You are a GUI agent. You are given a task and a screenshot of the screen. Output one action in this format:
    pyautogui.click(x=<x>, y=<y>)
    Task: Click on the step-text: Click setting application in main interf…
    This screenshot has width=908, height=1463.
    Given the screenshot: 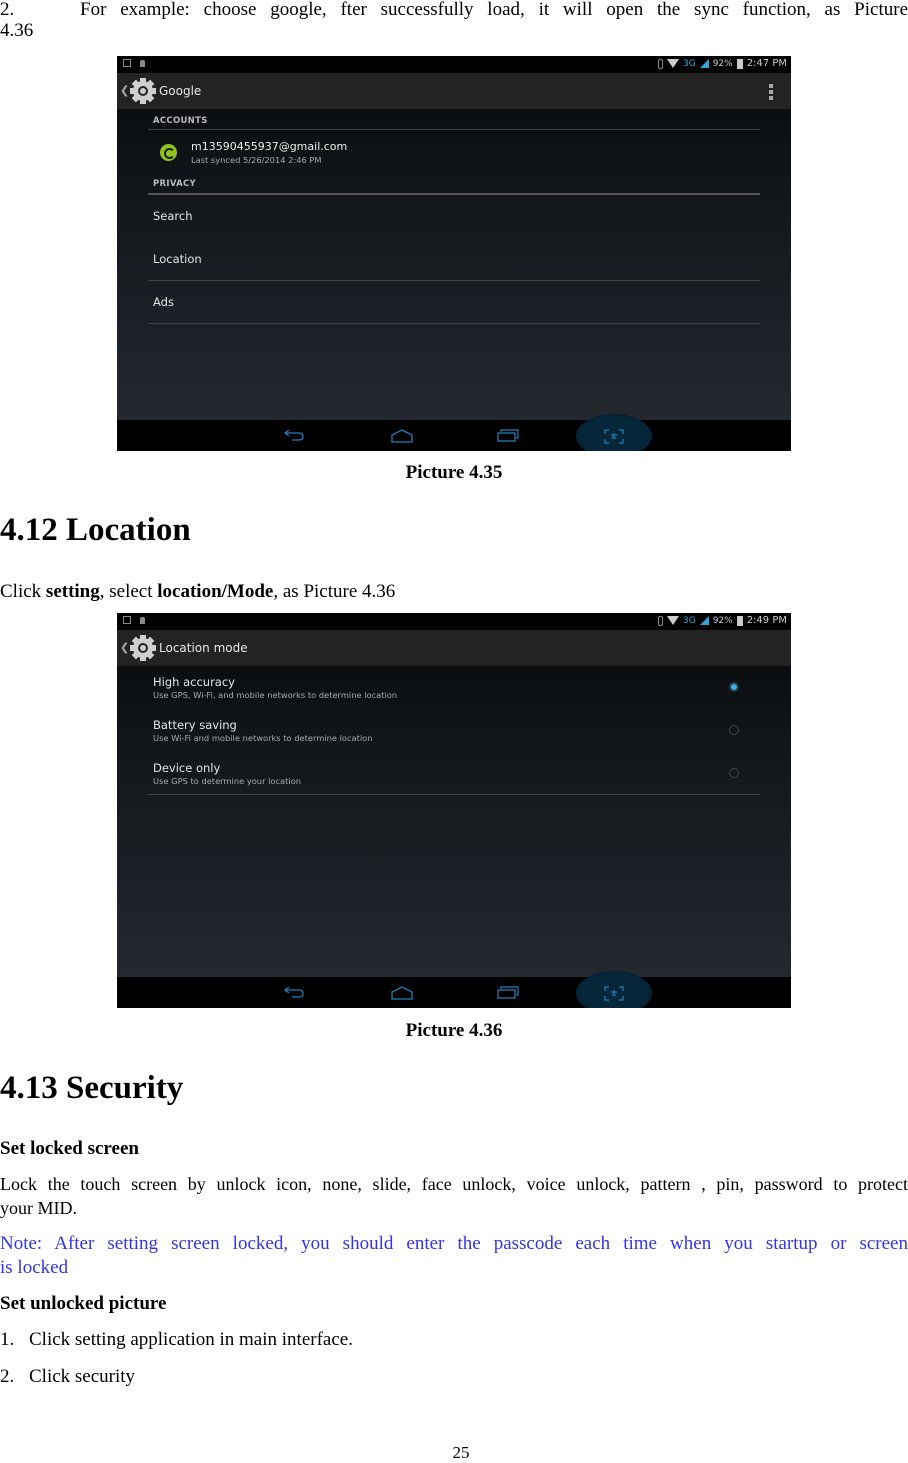 What is the action you would take?
    pyautogui.click(x=191, y=1339)
    